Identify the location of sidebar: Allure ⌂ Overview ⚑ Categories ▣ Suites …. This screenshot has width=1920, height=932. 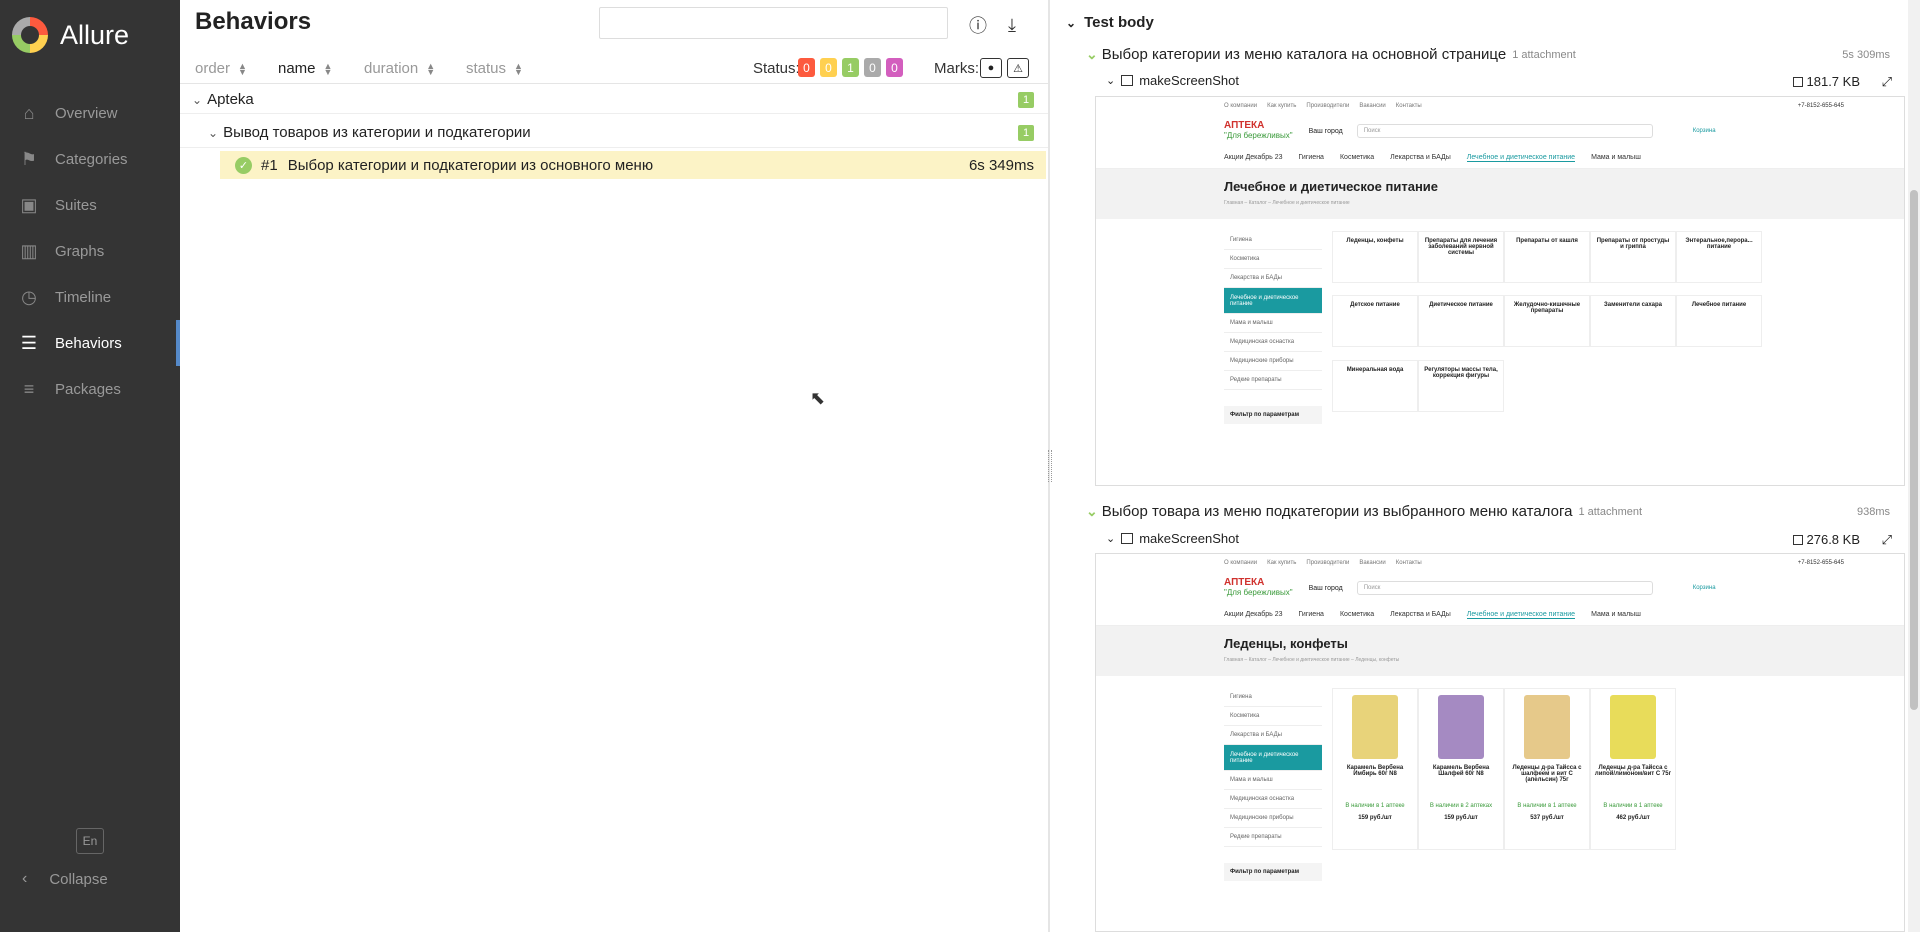
(90, 466).